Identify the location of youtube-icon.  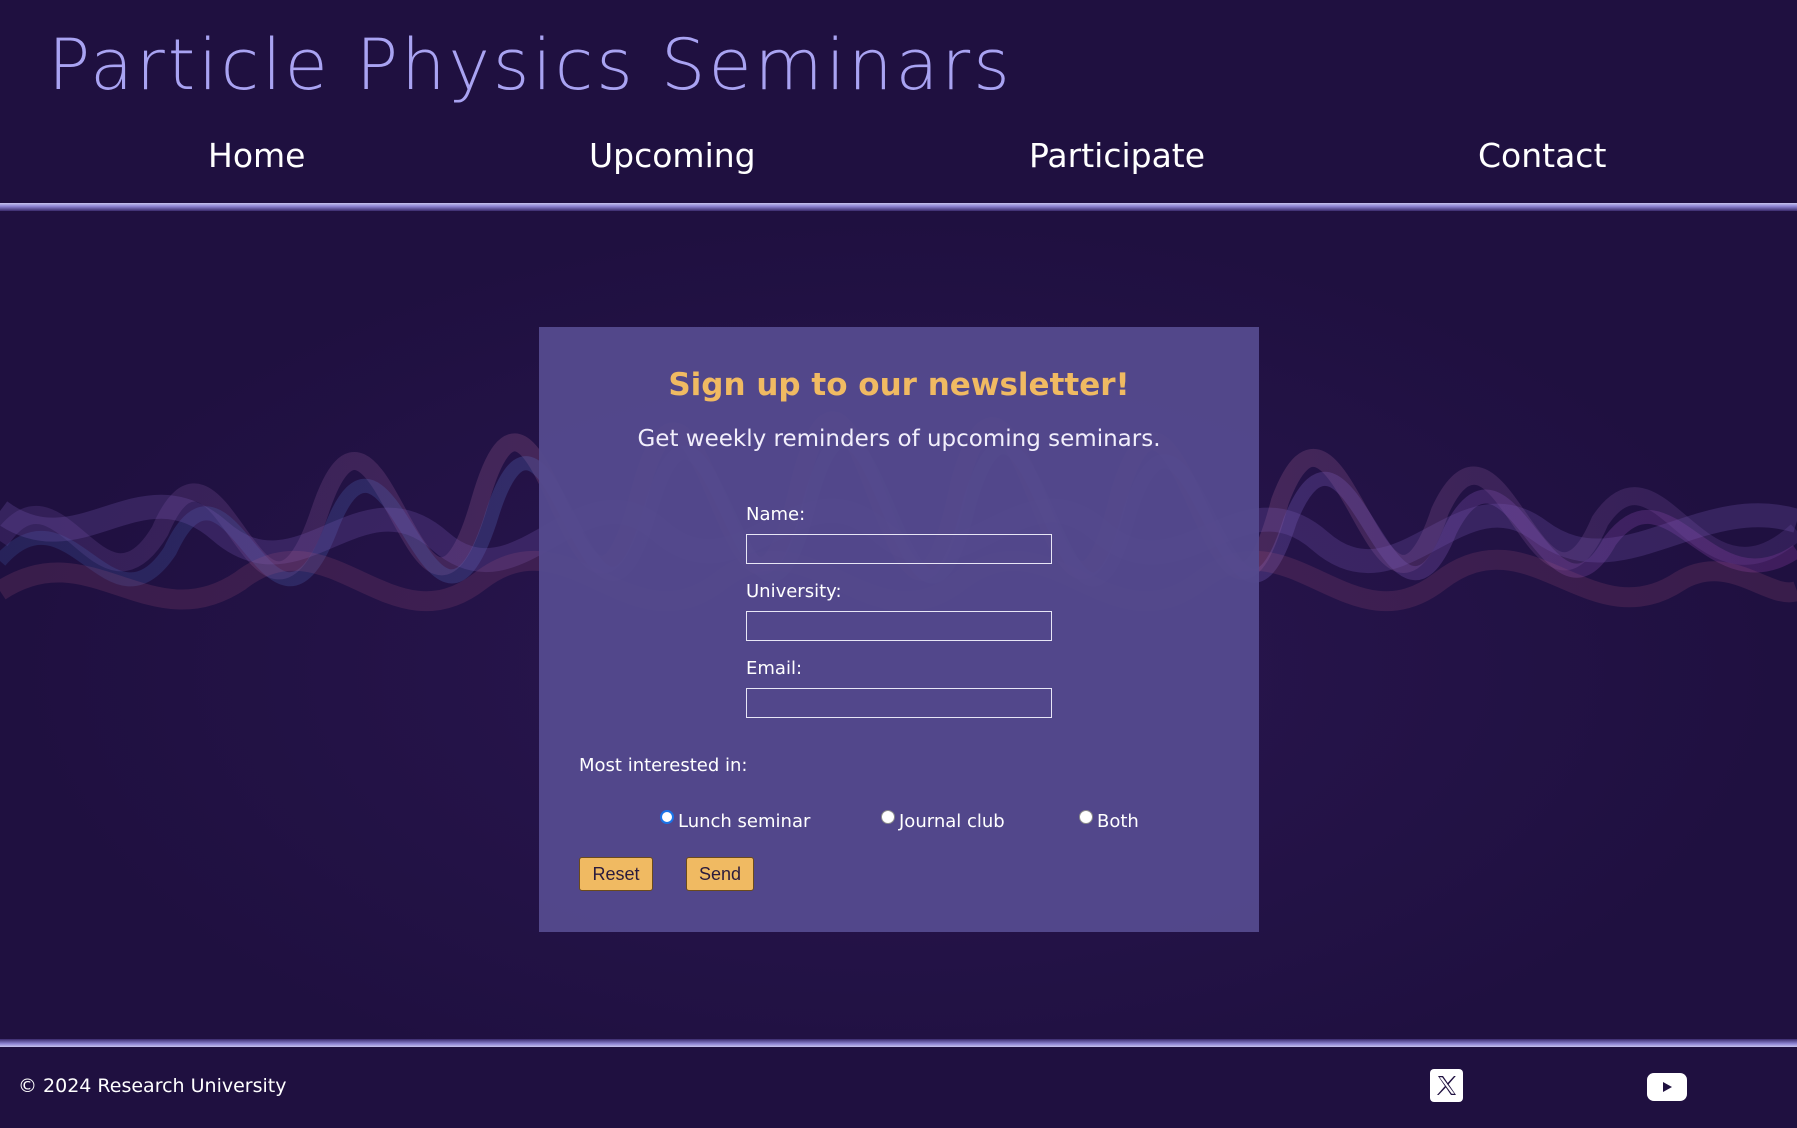
(1667, 1087).